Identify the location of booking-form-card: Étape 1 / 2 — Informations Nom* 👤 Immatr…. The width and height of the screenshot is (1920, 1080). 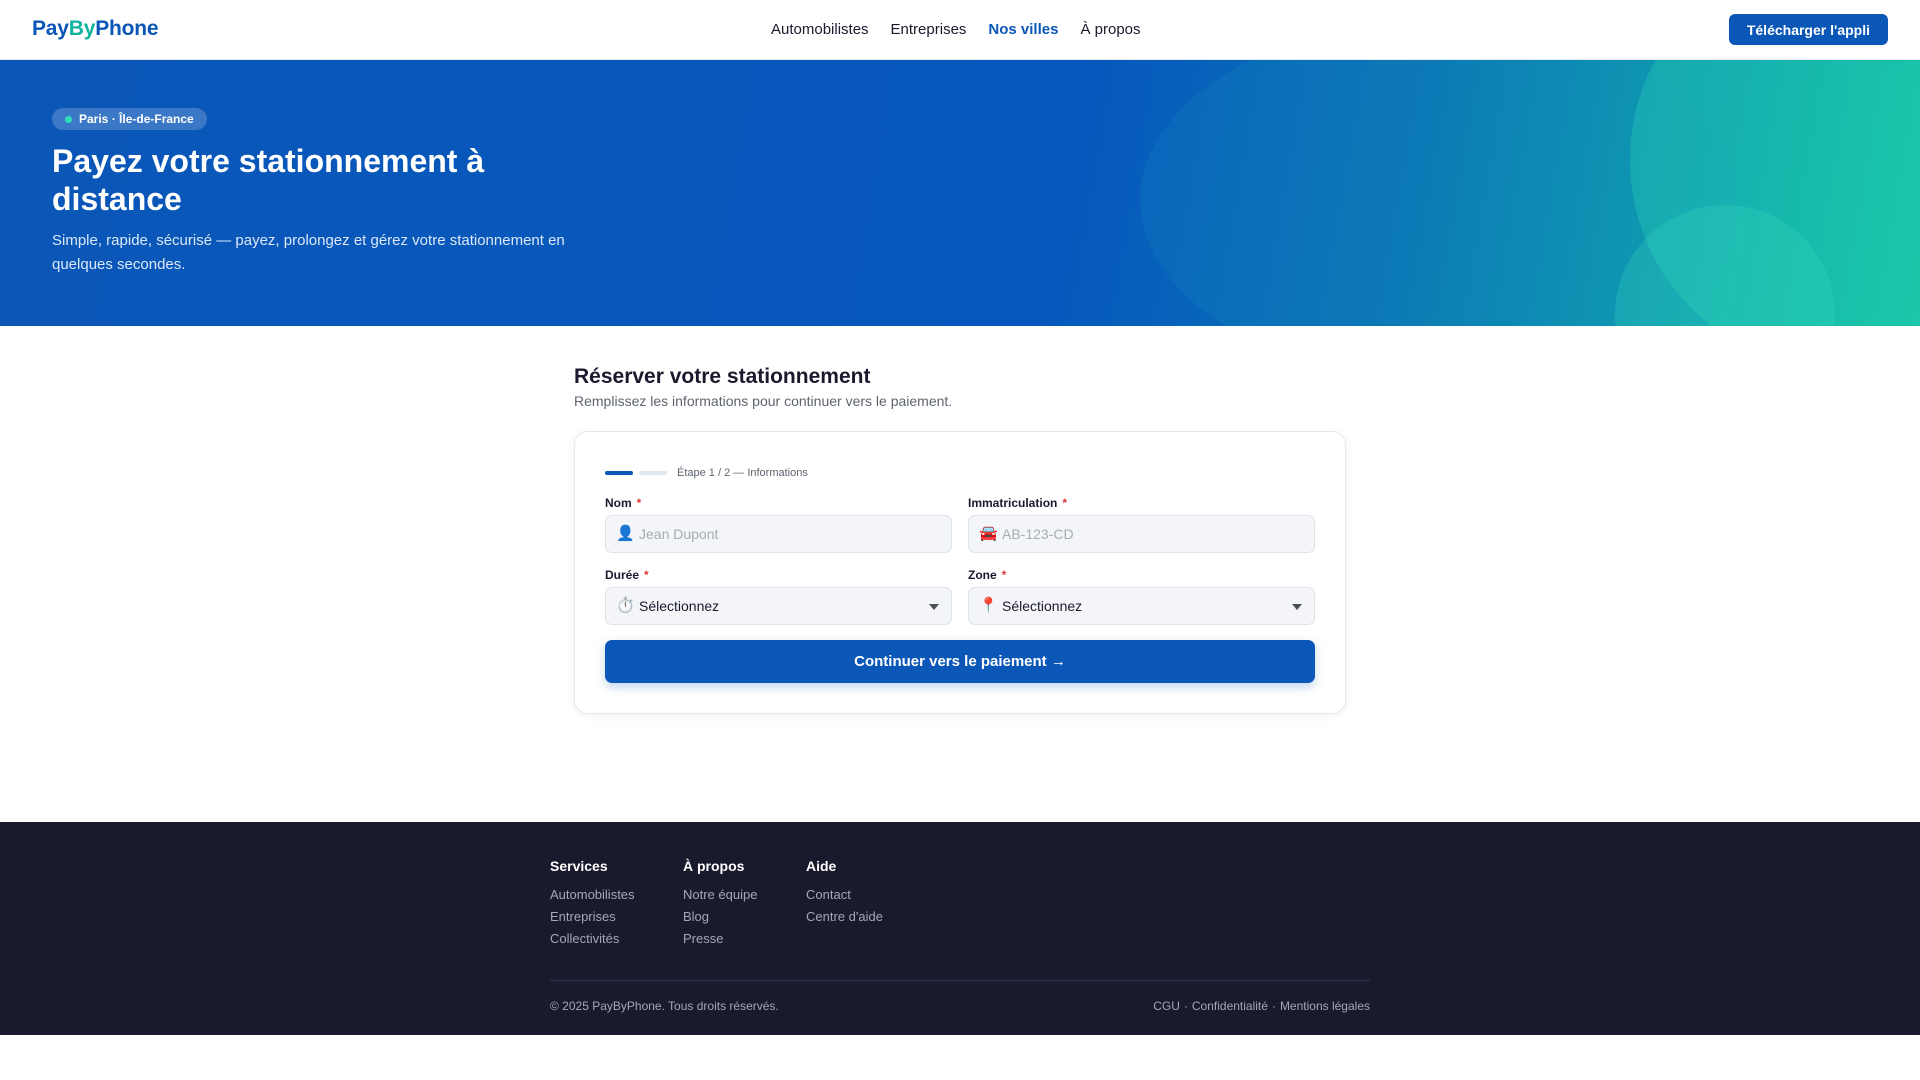
(960, 572).